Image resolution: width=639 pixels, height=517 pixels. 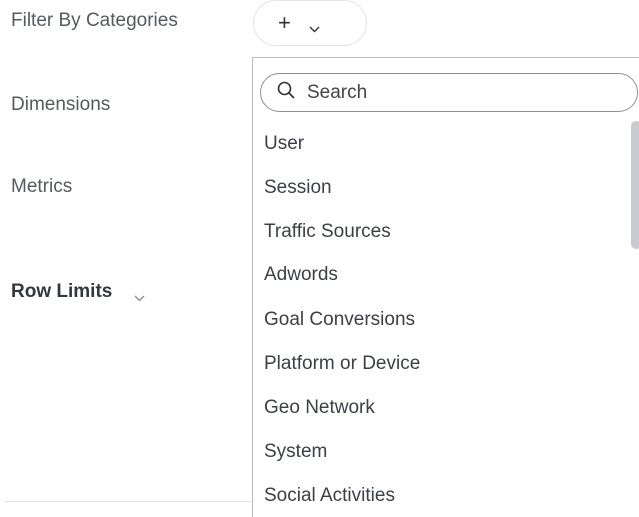 I want to click on dropdown-item-system: System, so click(x=295, y=452).